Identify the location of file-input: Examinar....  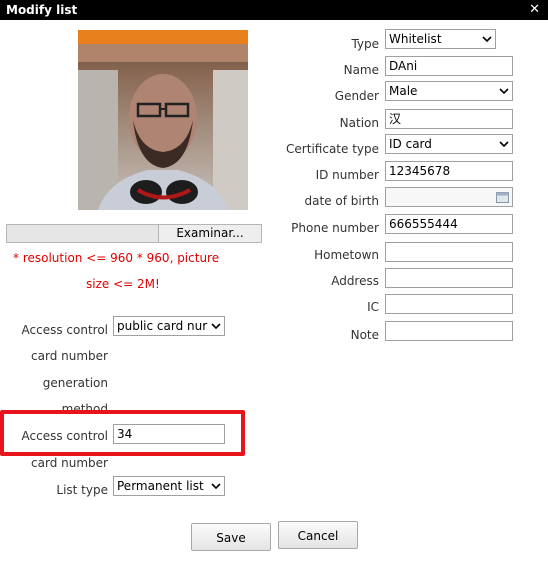
(134, 233).